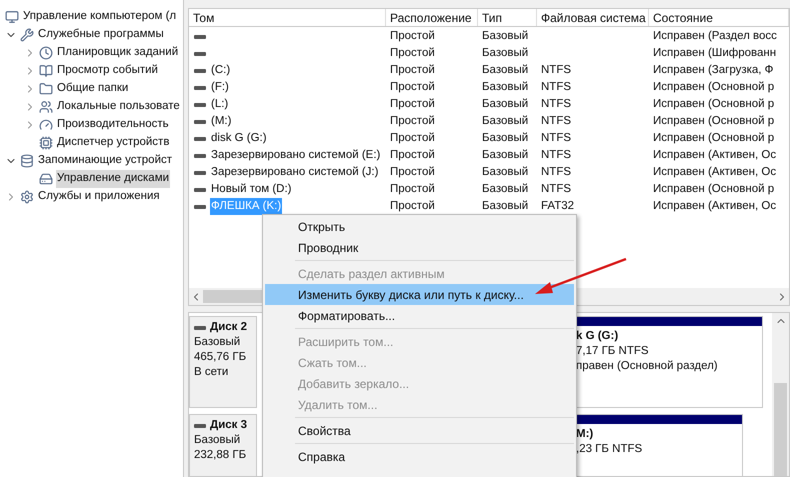  I want to click on disk-info-text: В сети, so click(212, 372).